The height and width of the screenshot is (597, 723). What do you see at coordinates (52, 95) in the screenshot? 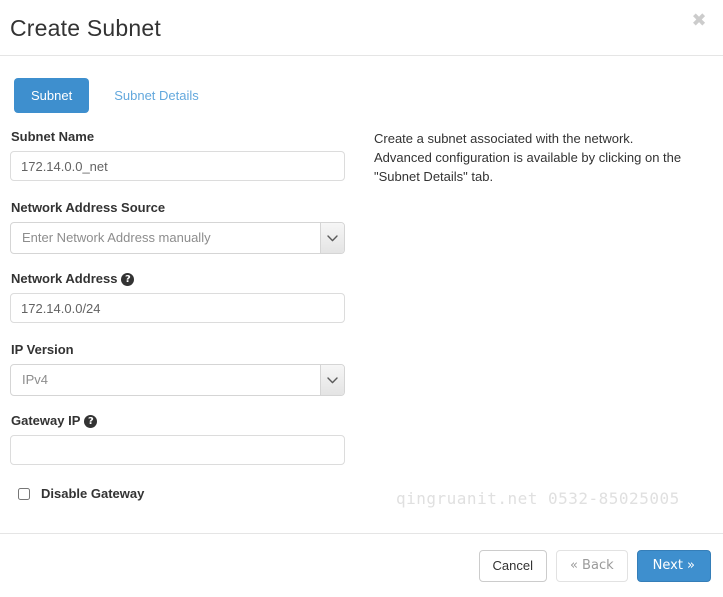
I see `tab-subnet: Subnet` at bounding box center [52, 95].